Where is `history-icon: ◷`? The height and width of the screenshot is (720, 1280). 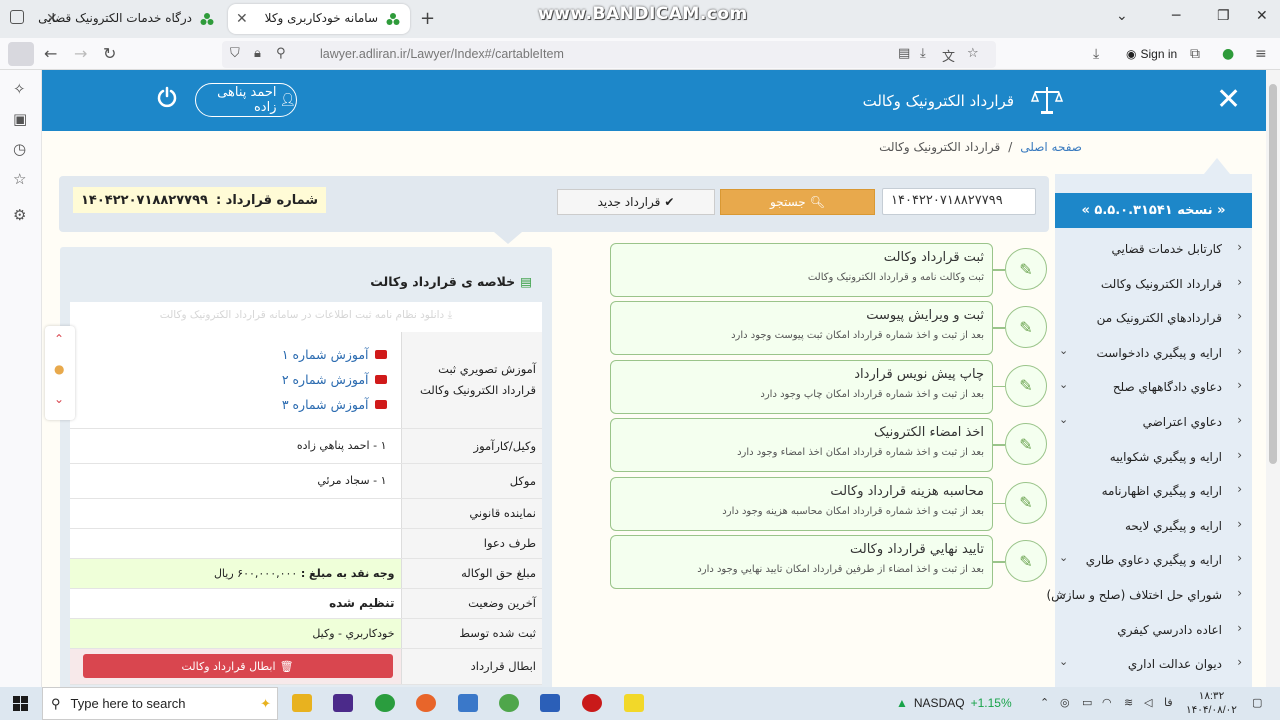 history-icon: ◷ is located at coordinates (19, 149).